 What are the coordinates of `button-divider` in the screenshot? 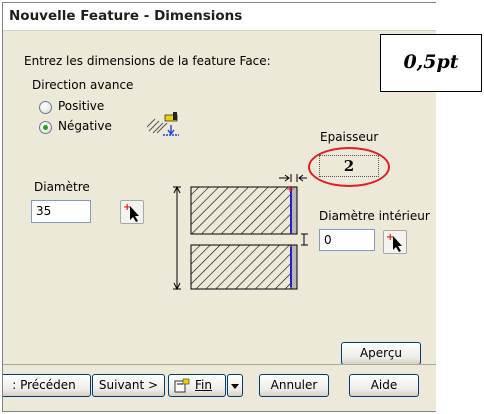 It's located at (219, 364).